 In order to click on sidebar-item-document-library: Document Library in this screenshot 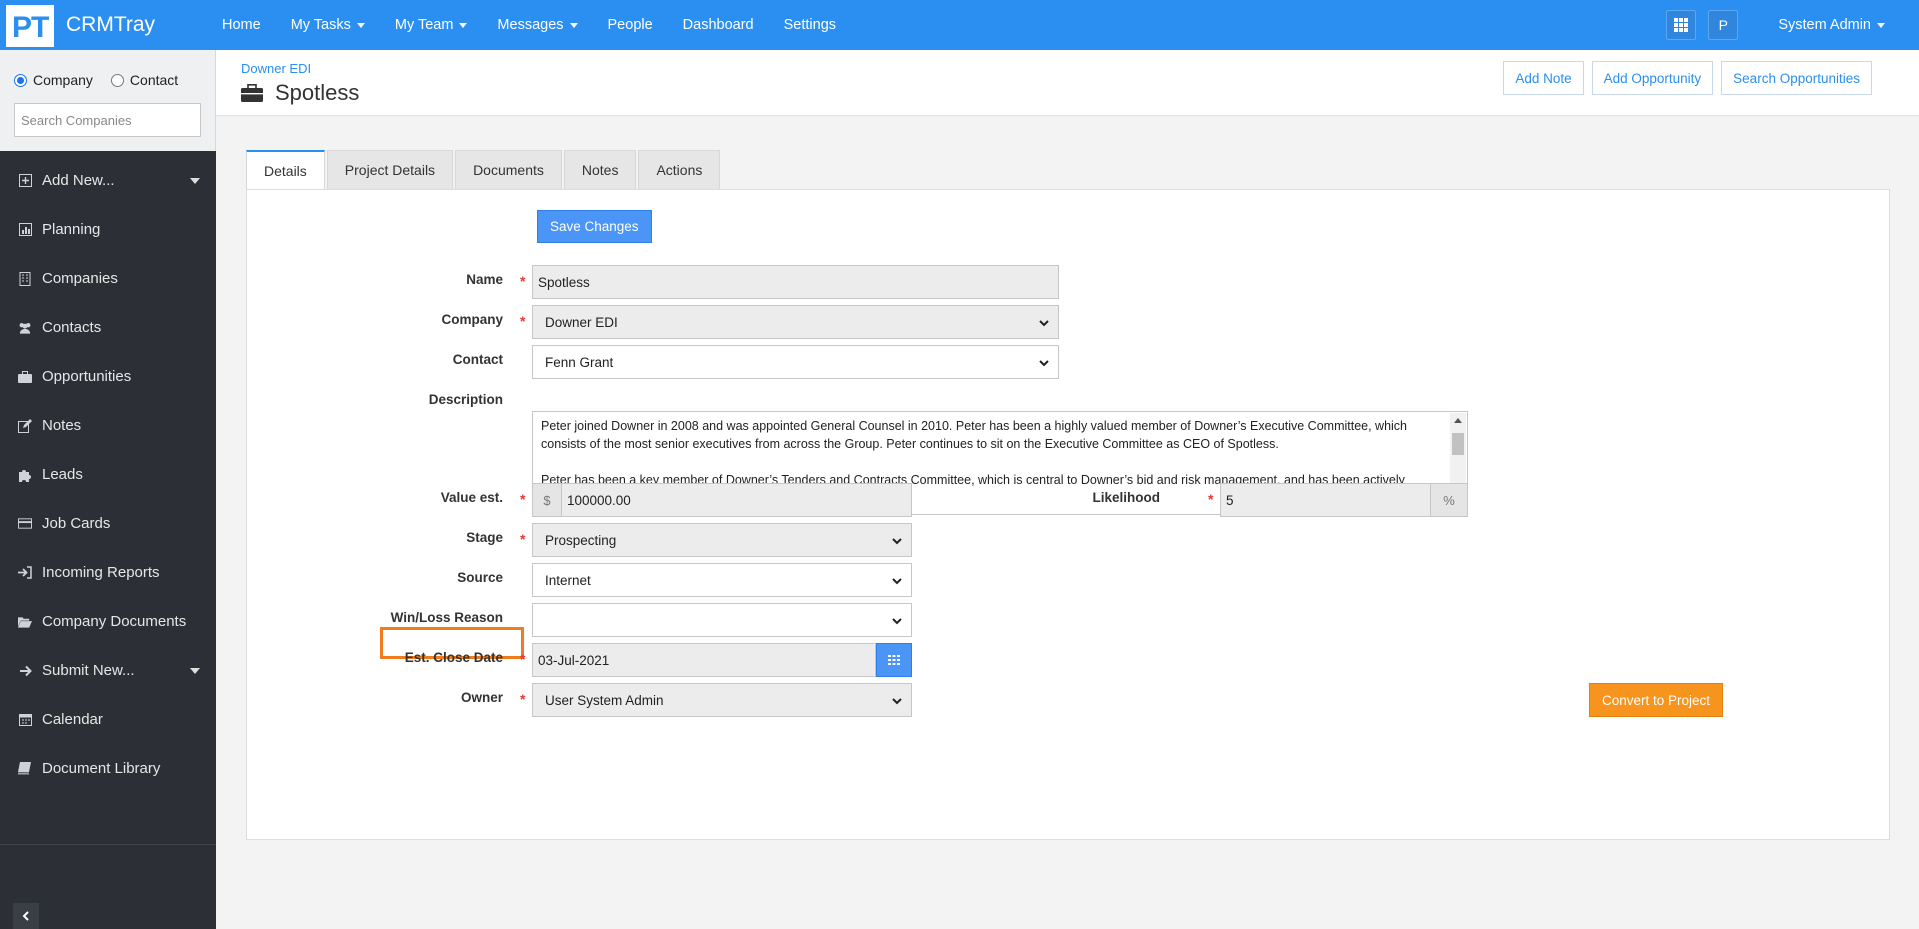, I will do `click(108, 768)`.